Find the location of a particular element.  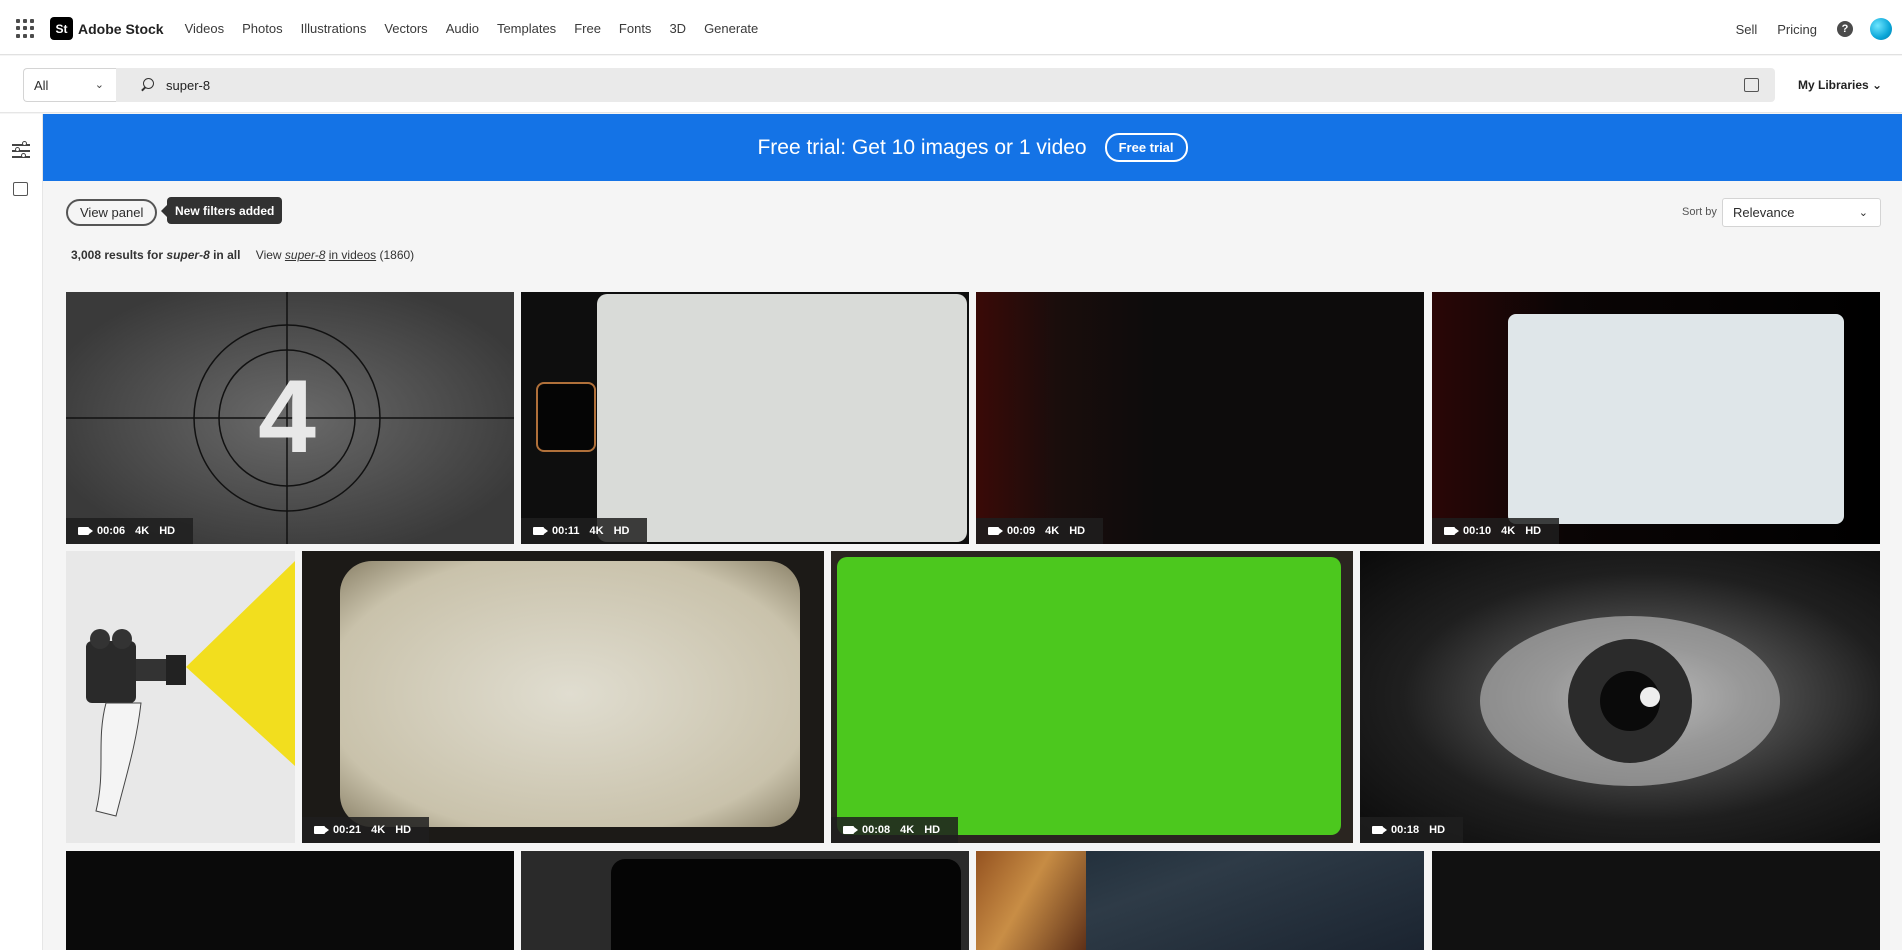

video-count: (1860) is located at coordinates (396, 255).